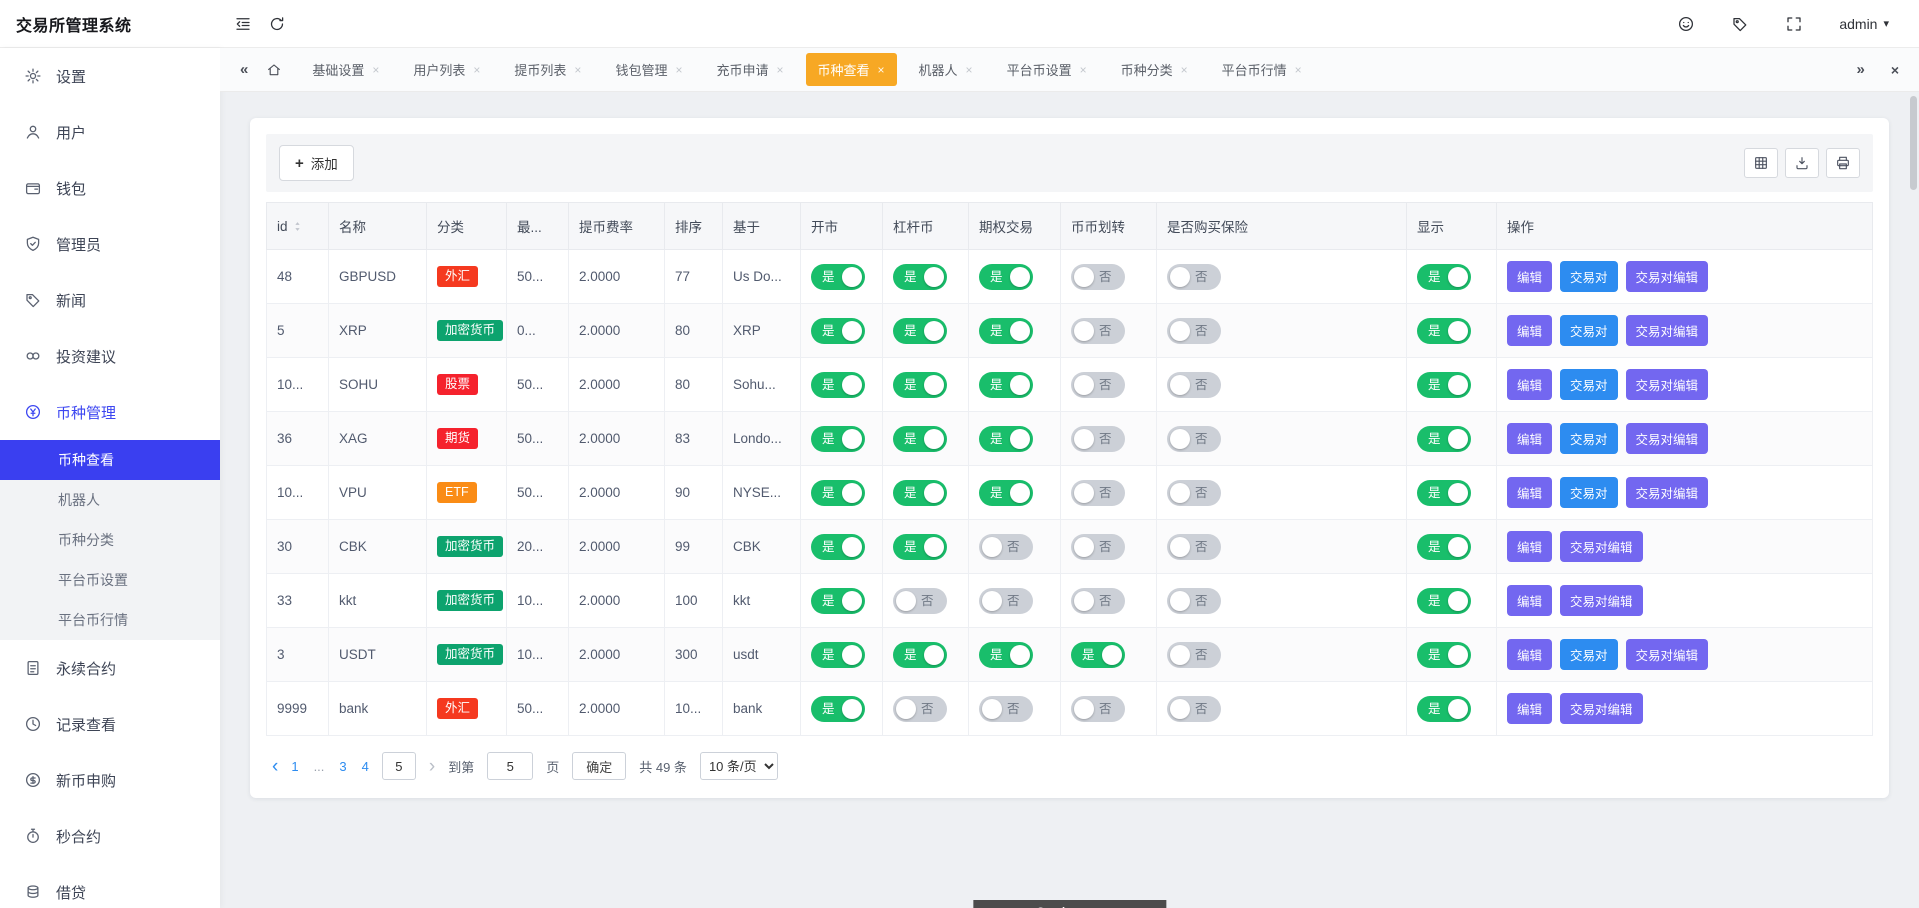 The width and height of the screenshot is (1919, 908). I want to click on refresh-icon, so click(277, 24).